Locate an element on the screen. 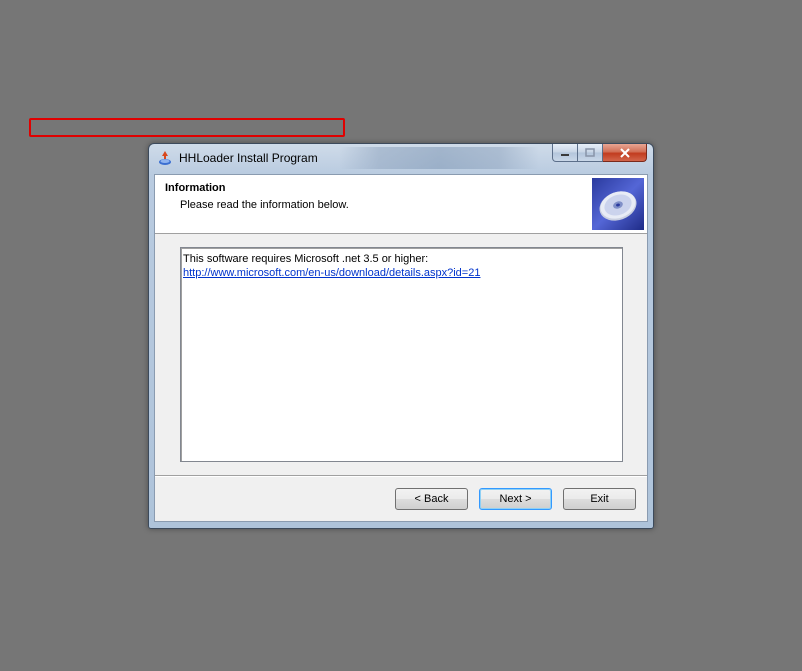 The width and height of the screenshot is (802, 671). header-subtitle: Please read the information below. is located at coordinates (264, 205).